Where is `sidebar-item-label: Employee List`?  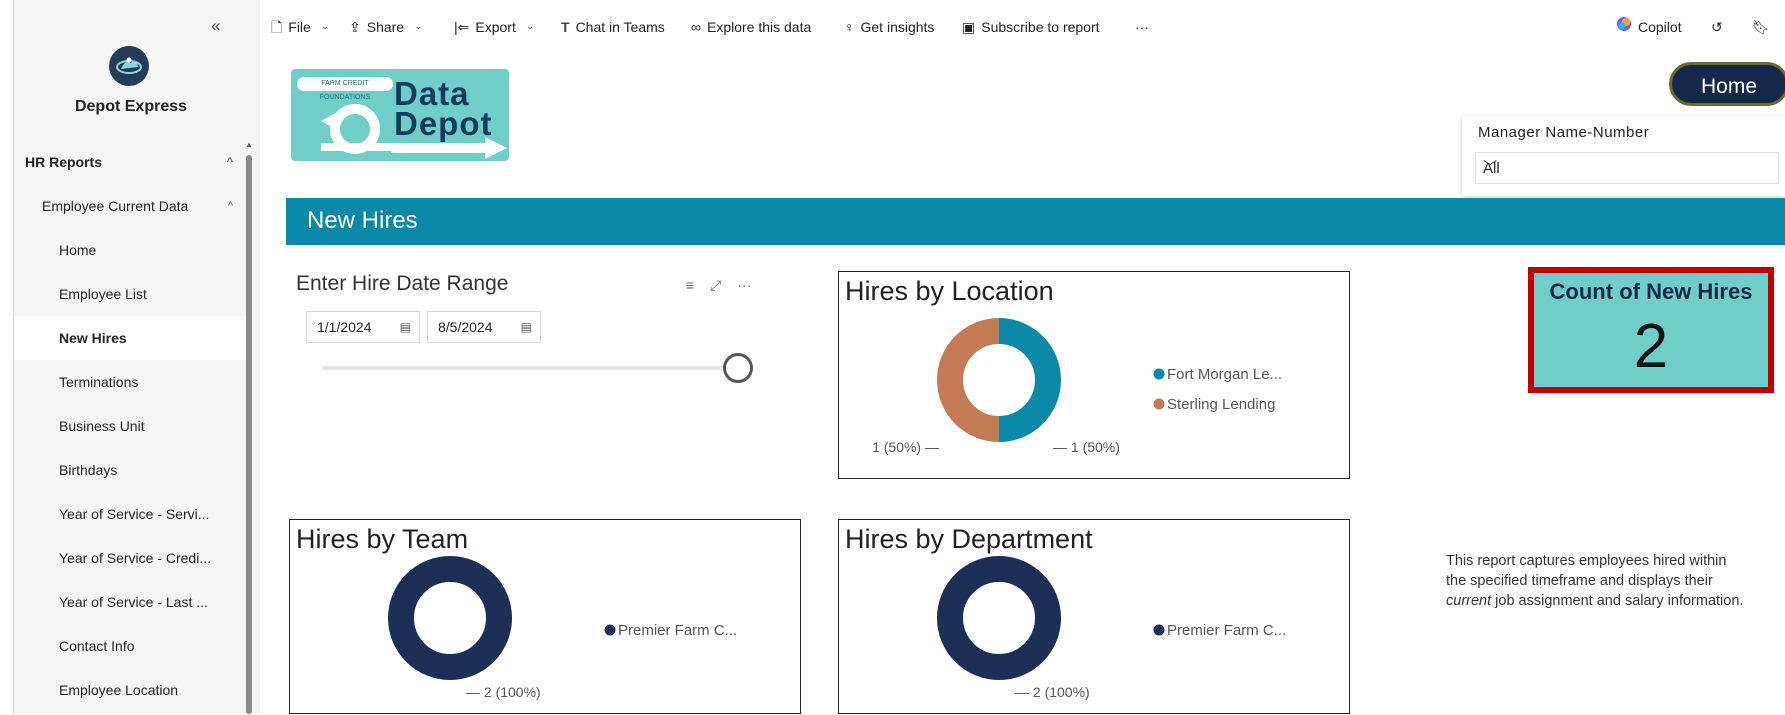 sidebar-item-label: Employee List is located at coordinates (103, 294).